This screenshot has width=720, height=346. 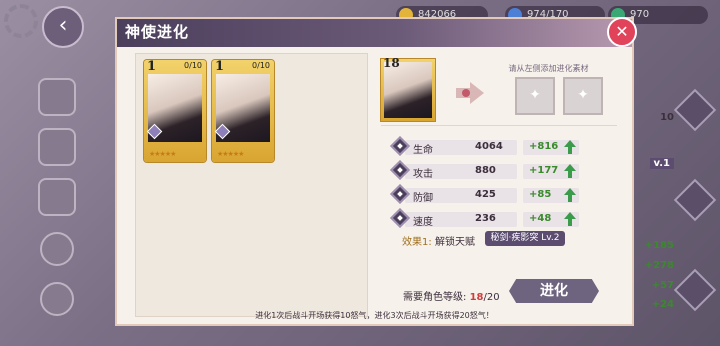 What do you see at coordinates (554, 291) in the screenshot?
I see `evolve-button: 进化` at bounding box center [554, 291].